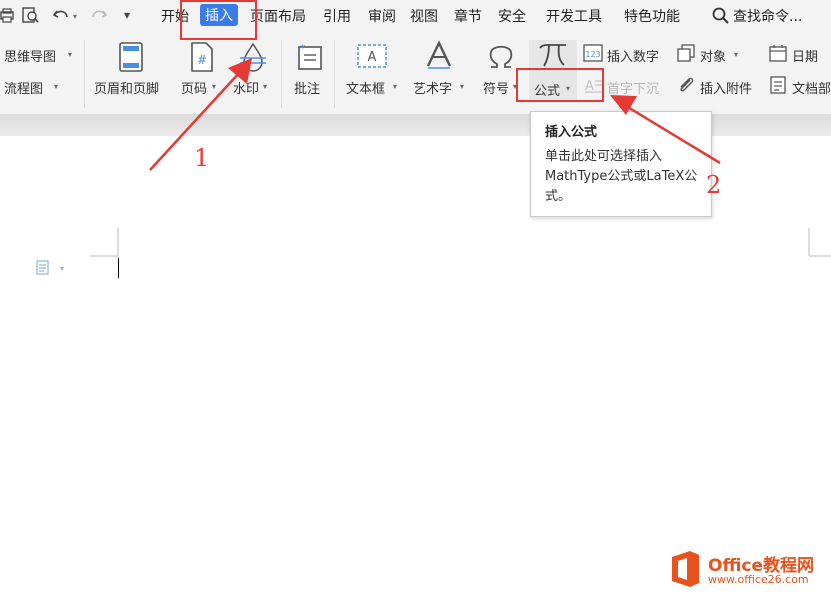 This screenshot has height=598, width=831. What do you see at coordinates (714, 185) in the screenshot?
I see `annotation-label-2: 2` at bounding box center [714, 185].